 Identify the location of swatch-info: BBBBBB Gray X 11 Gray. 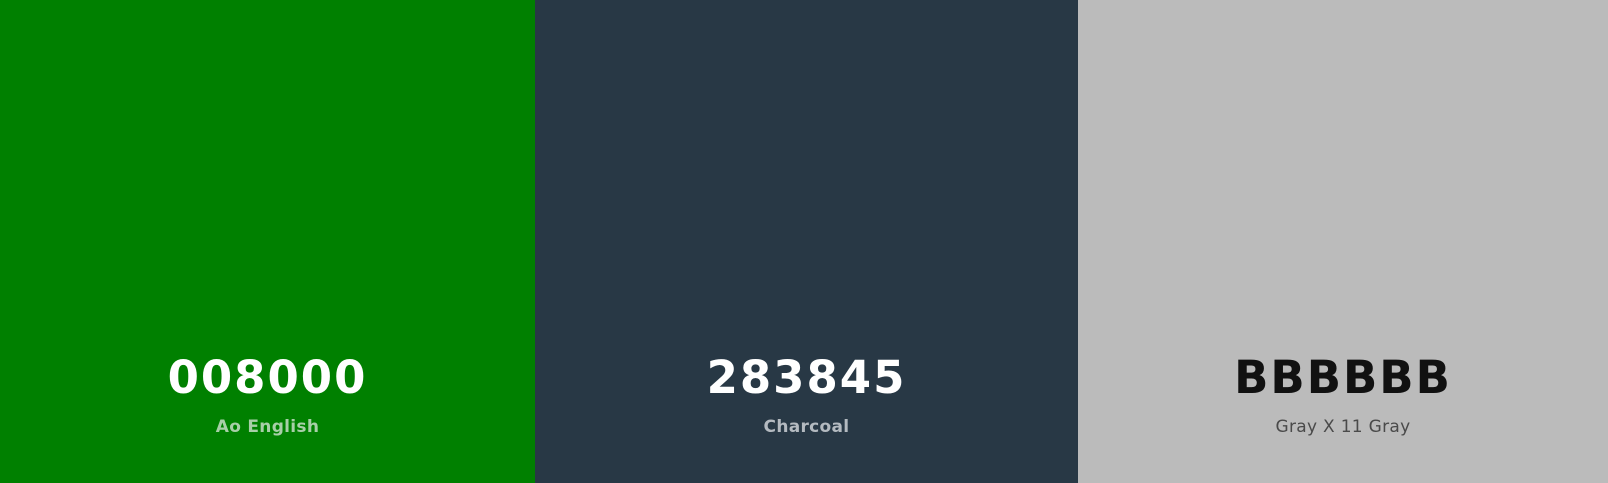
(1343, 394).